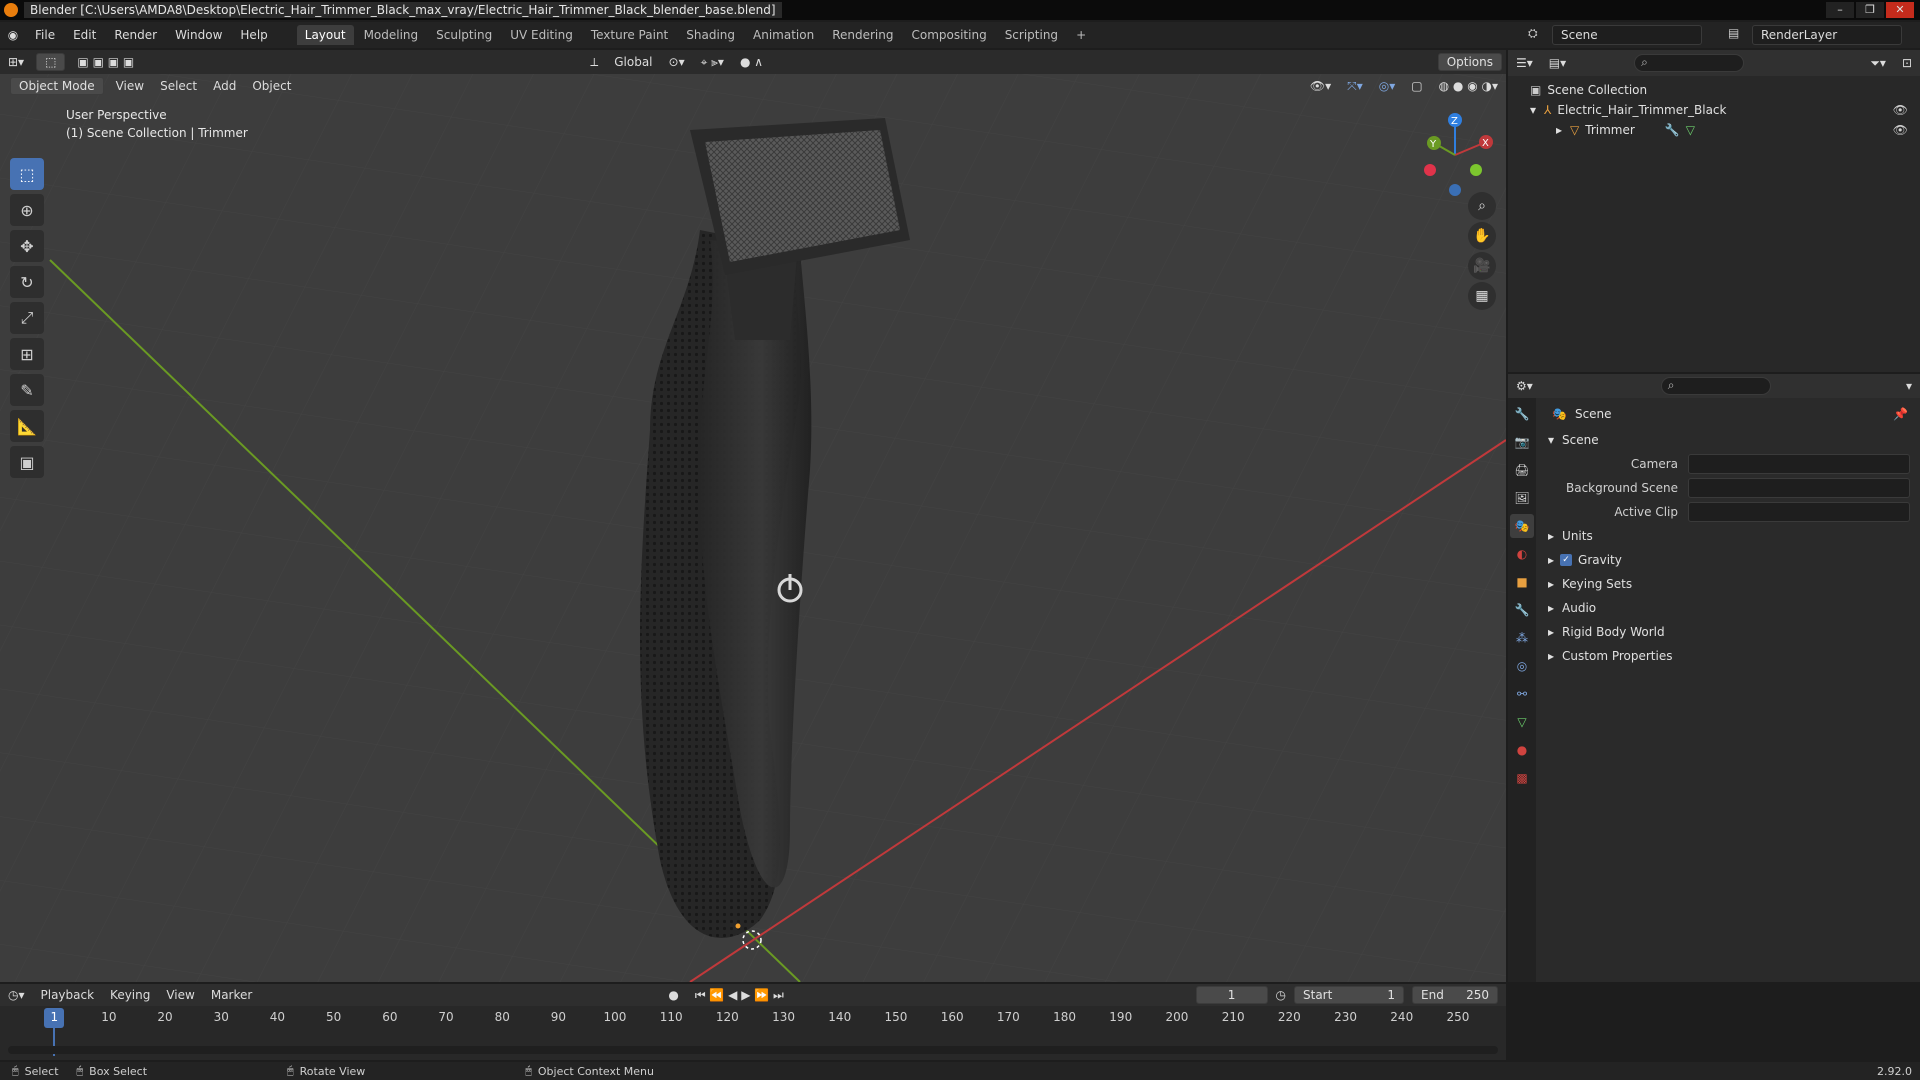 The width and height of the screenshot is (1920, 1080). What do you see at coordinates (27, 318) in the screenshot?
I see `scale-tool-icon: ⤢` at bounding box center [27, 318].